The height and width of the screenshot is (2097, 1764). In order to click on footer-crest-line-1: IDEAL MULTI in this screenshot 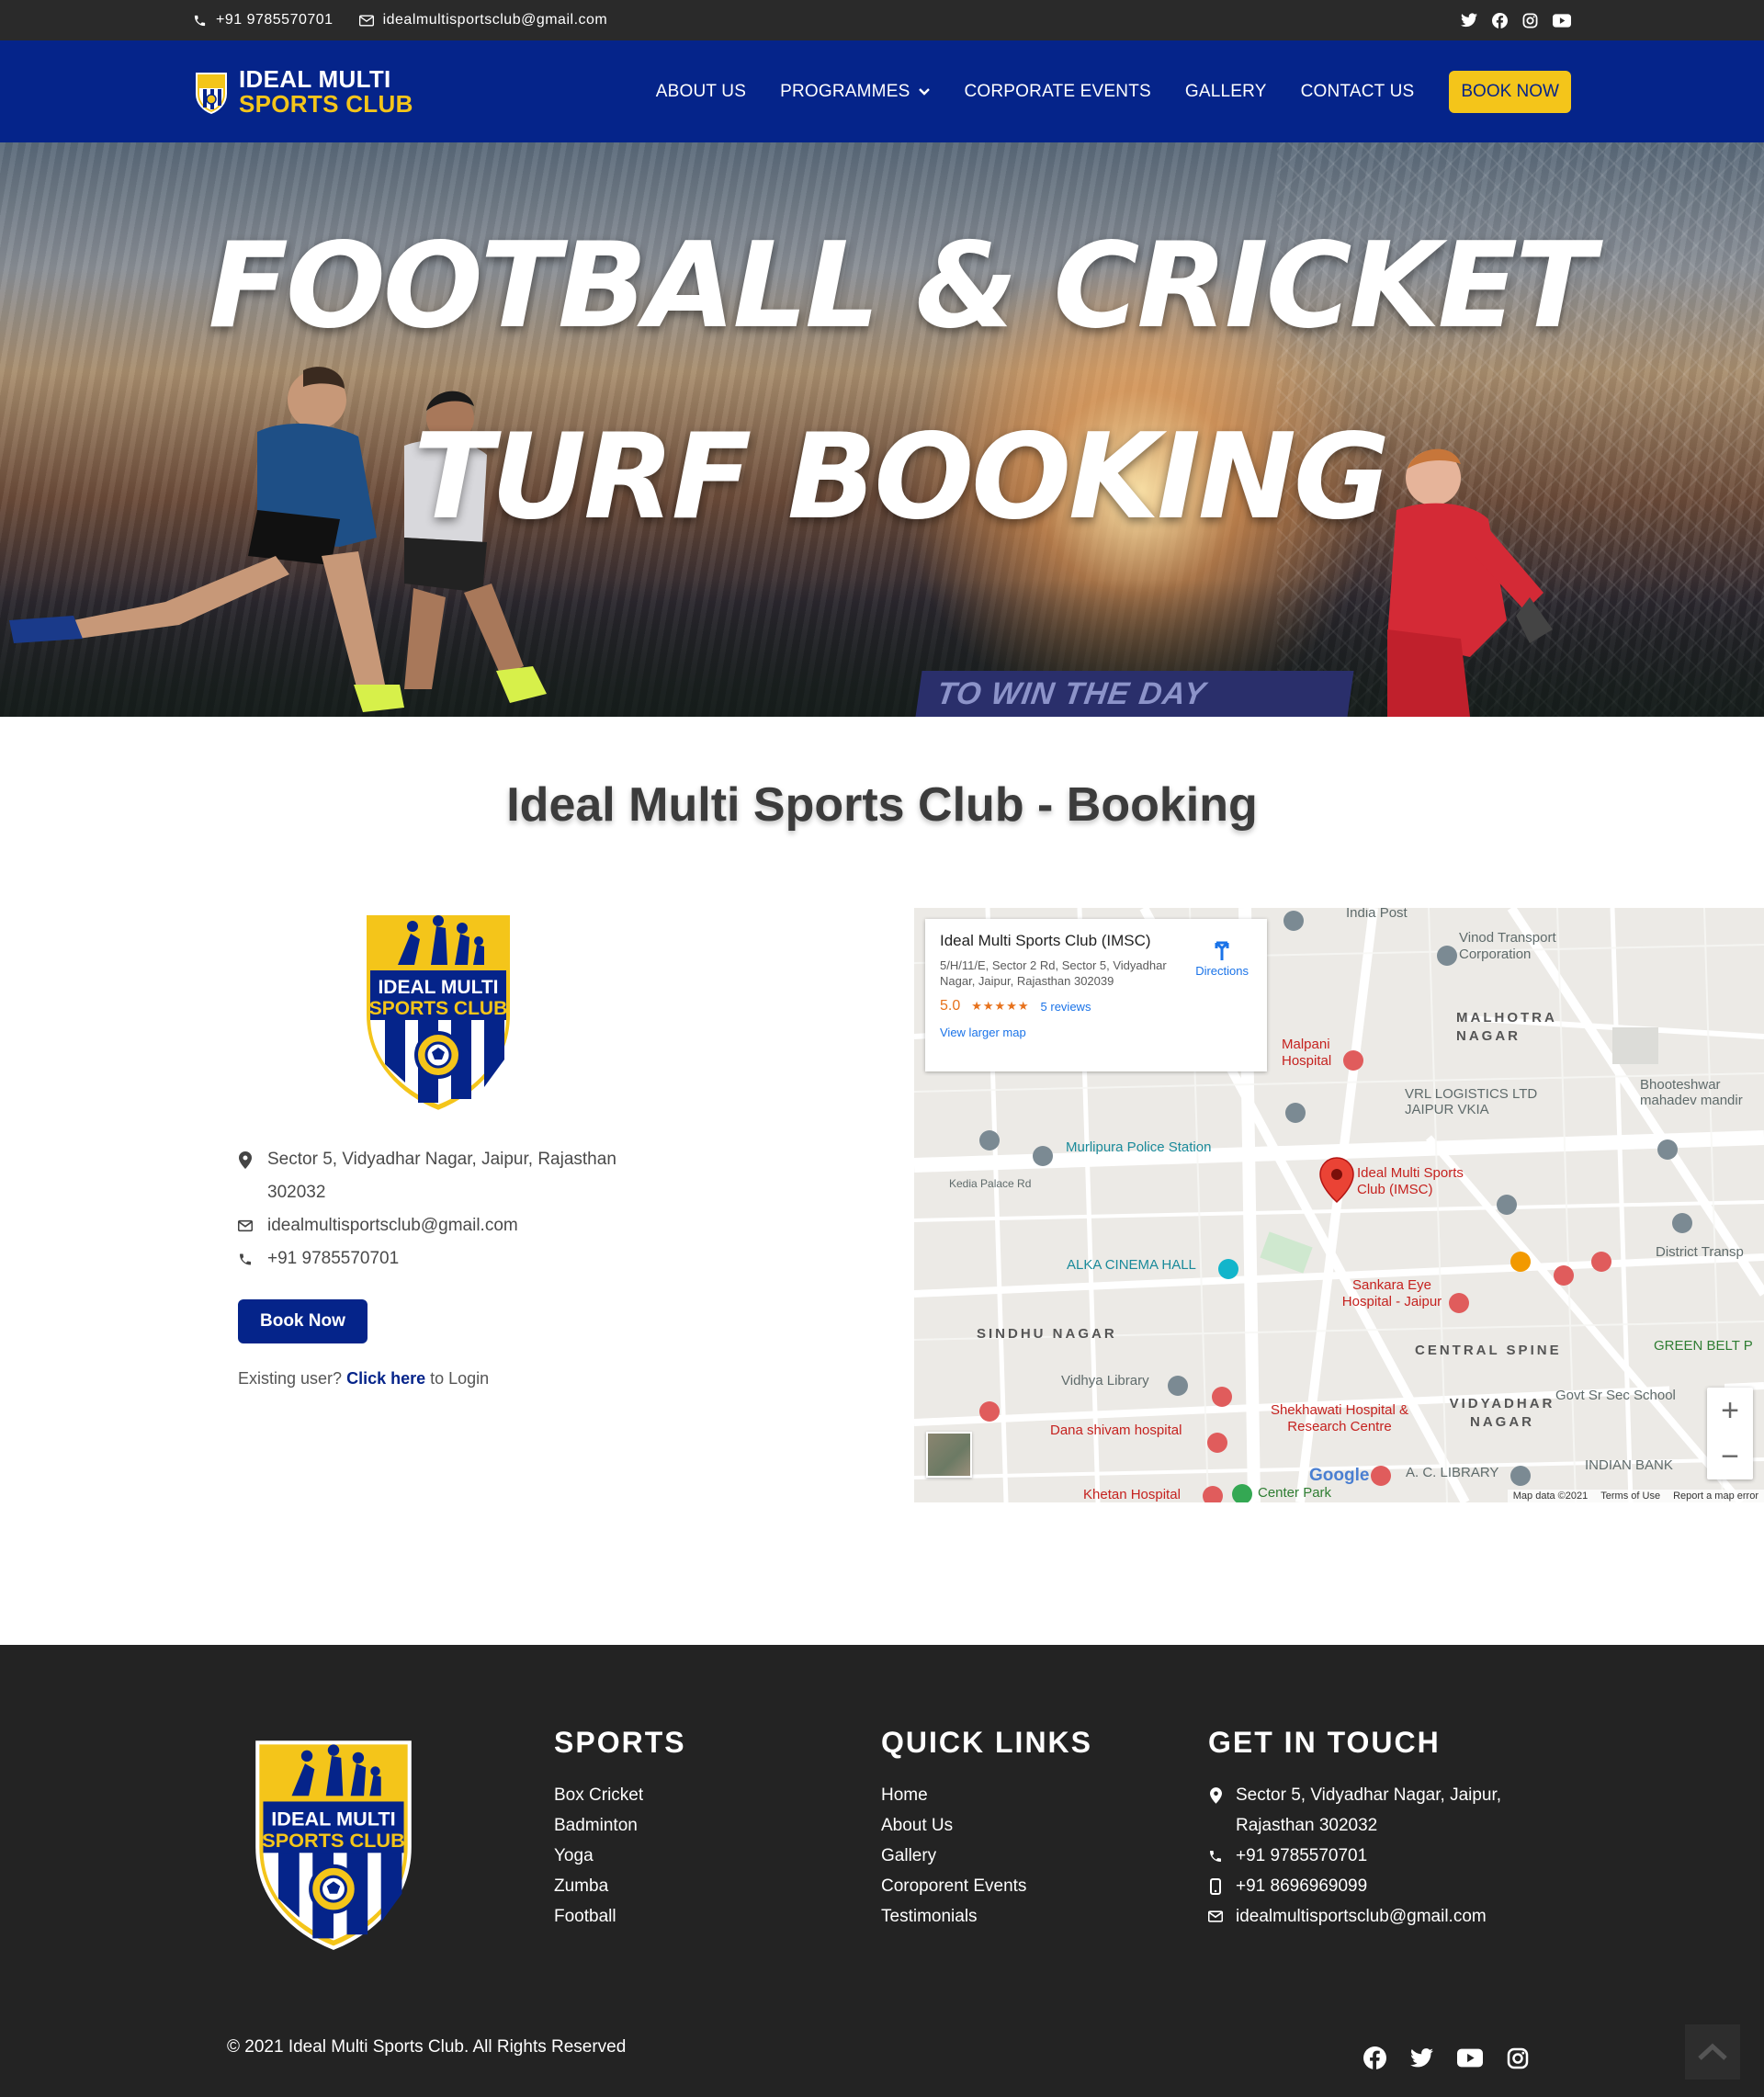, I will do `click(333, 1819)`.